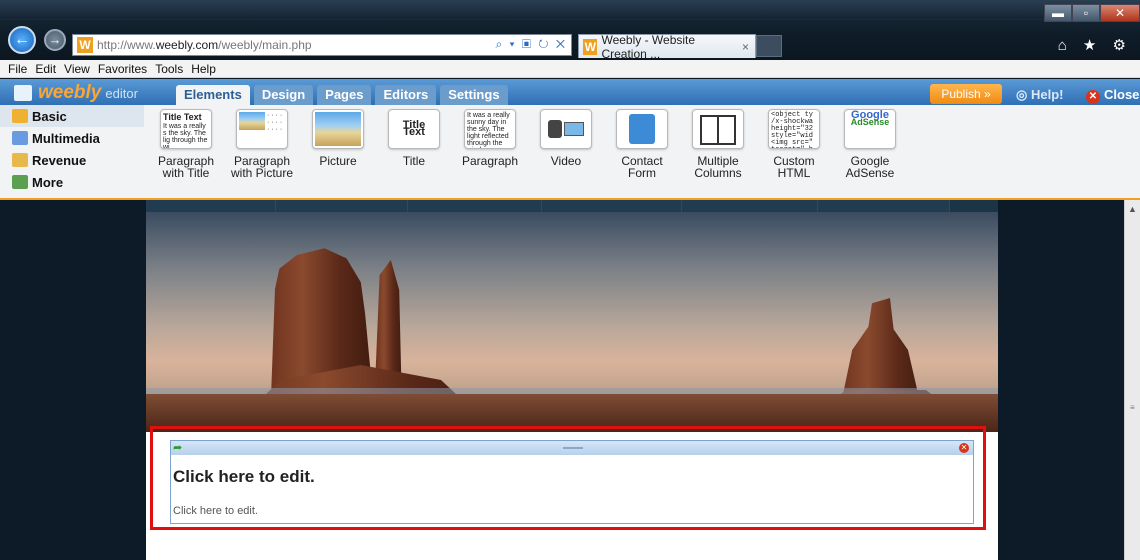 The width and height of the screenshot is (1140, 560). Describe the element at coordinates (204, 45) in the screenshot. I see `url-text: http://www.weebly.com/weebly/main.php` at that location.